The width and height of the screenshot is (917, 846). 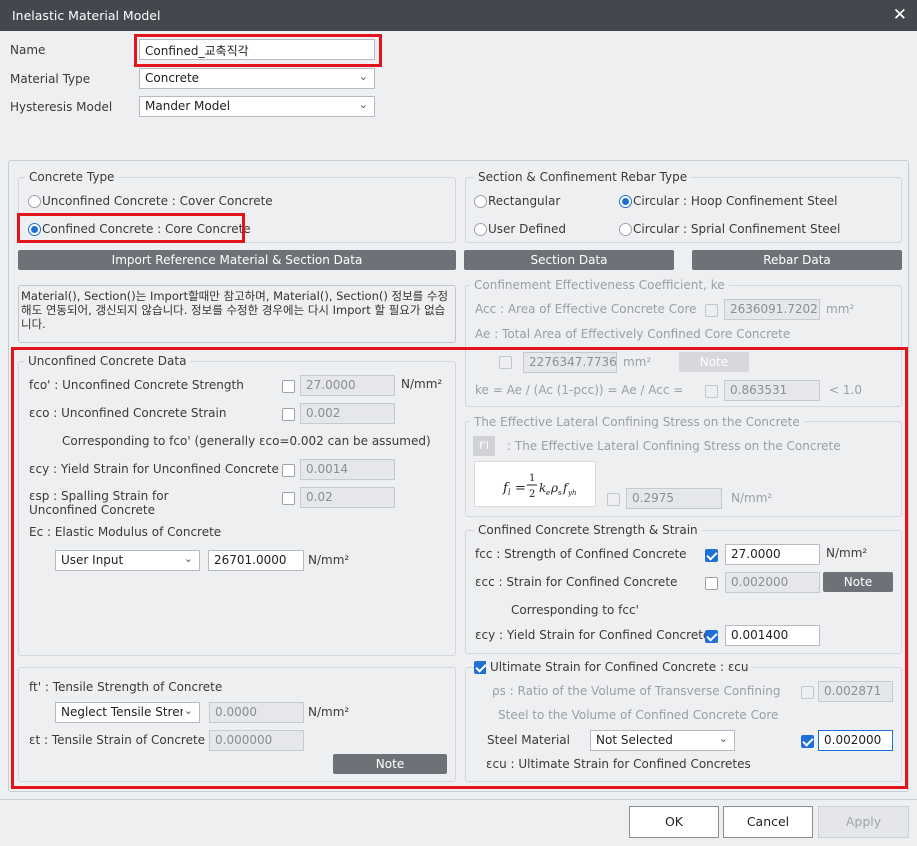 What do you see at coordinates (480, 229) in the screenshot?
I see `radio-user-defined` at bounding box center [480, 229].